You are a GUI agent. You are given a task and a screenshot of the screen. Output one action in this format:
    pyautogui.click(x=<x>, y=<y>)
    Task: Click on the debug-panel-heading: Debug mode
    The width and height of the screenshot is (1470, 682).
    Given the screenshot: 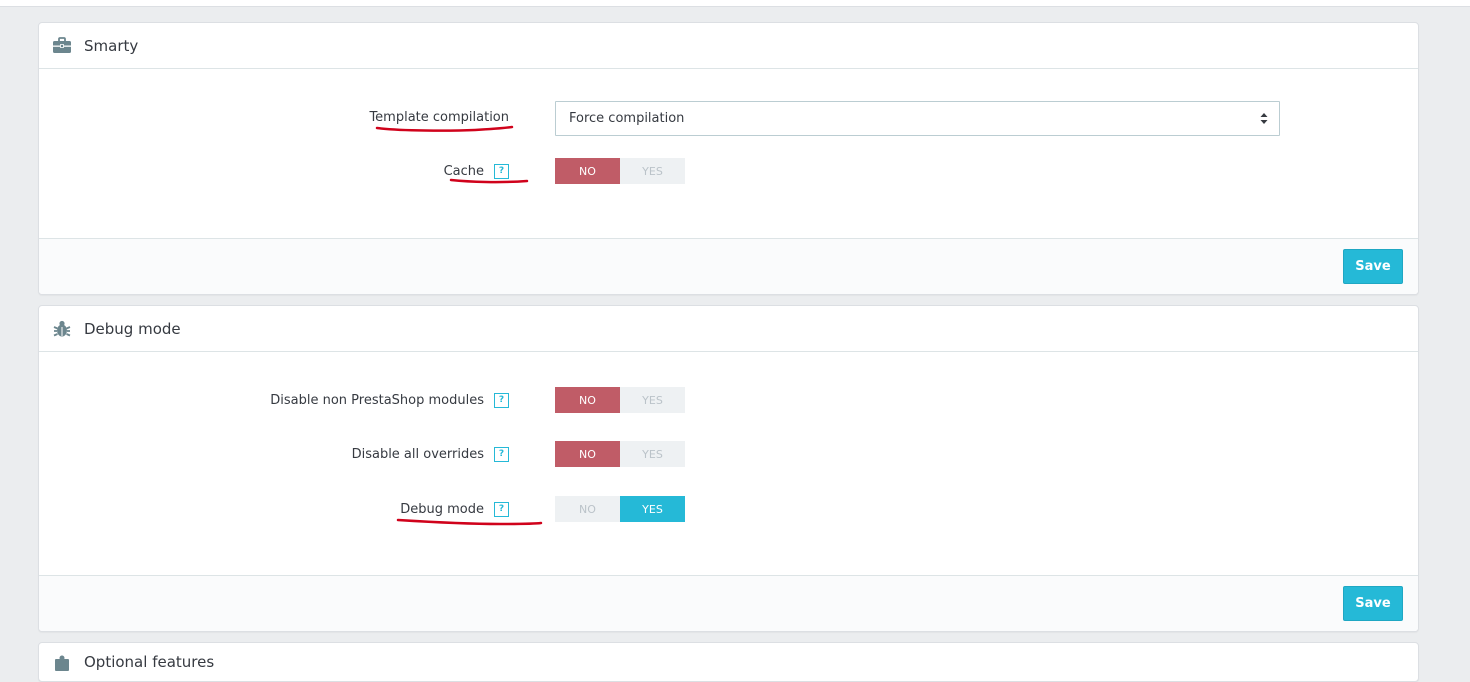 What is the action you would take?
    pyautogui.click(x=728, y=329)
    